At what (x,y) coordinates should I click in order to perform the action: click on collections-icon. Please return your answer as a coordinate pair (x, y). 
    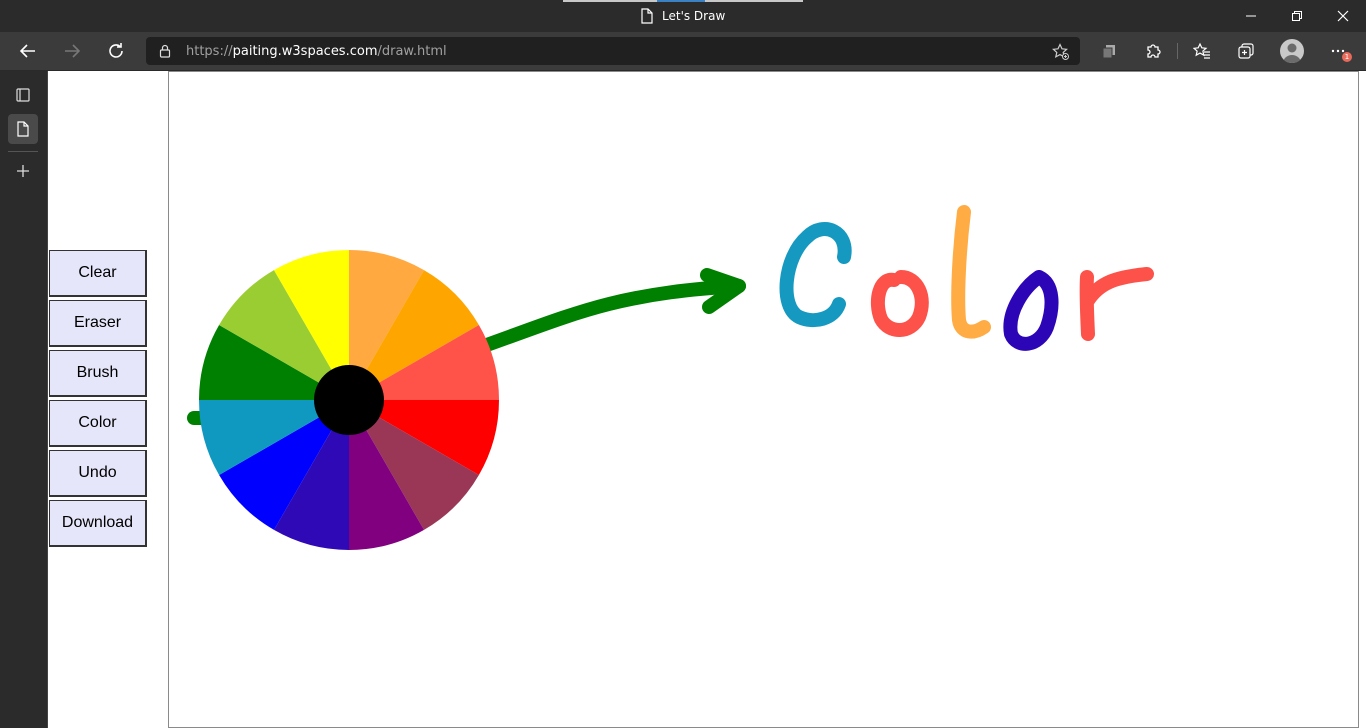
    Looking at the image, I should click on (1246, 51).